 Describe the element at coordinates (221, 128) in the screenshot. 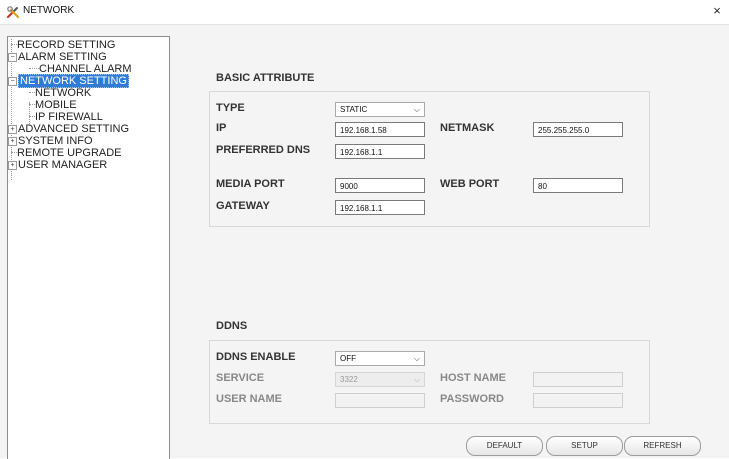

I see `ip-label: IP` at that location.